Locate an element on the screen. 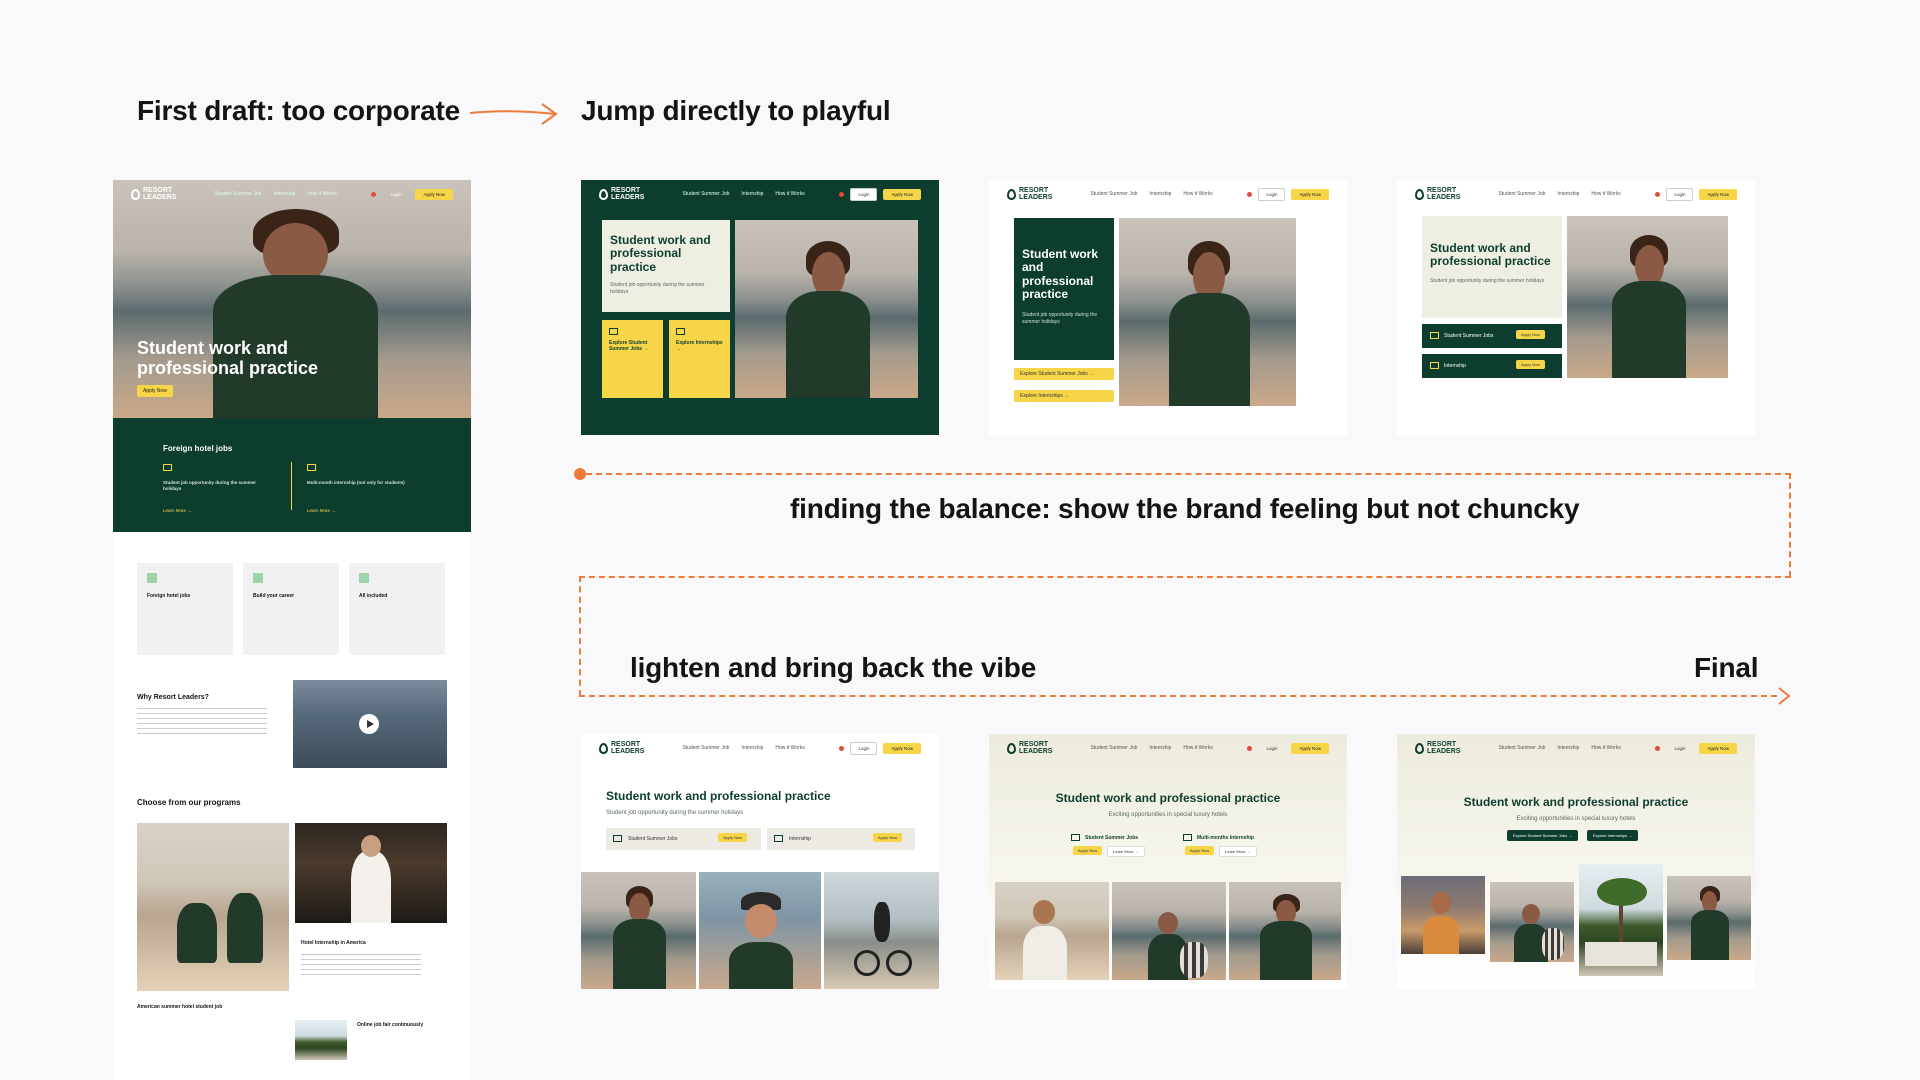 The image size is (1920, 1080). internship-strip: Internship Apply Now is located at coordinates (1492, 366).